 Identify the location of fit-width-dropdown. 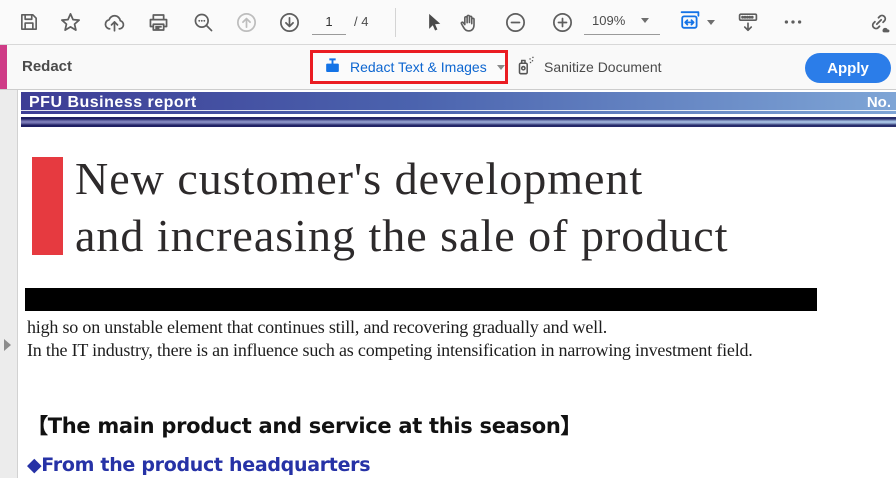
(701, 22).